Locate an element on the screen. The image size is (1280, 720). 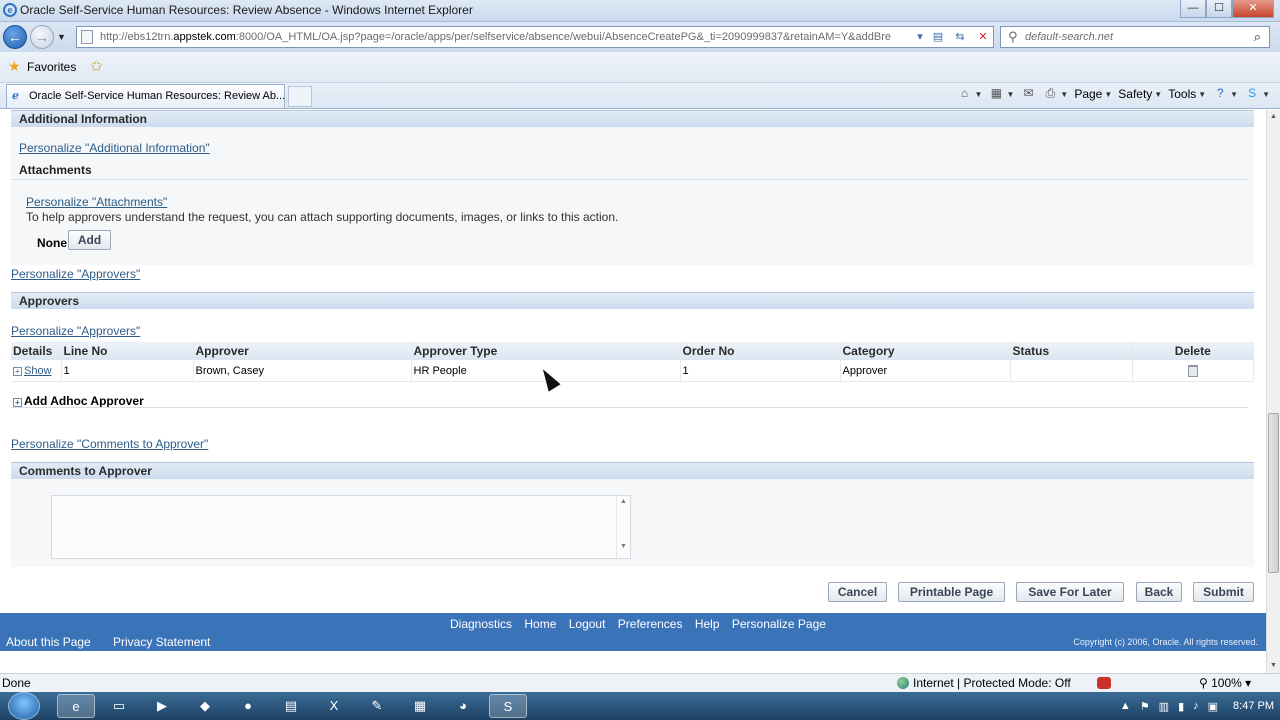
scroll-down-icon: ▼ is located at coordinates (1273, 666).